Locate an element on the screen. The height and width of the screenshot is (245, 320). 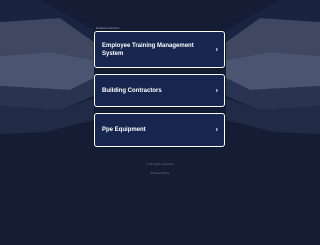
privacy-policy-link: Privacy Policy is located at coordinates (160, 173).